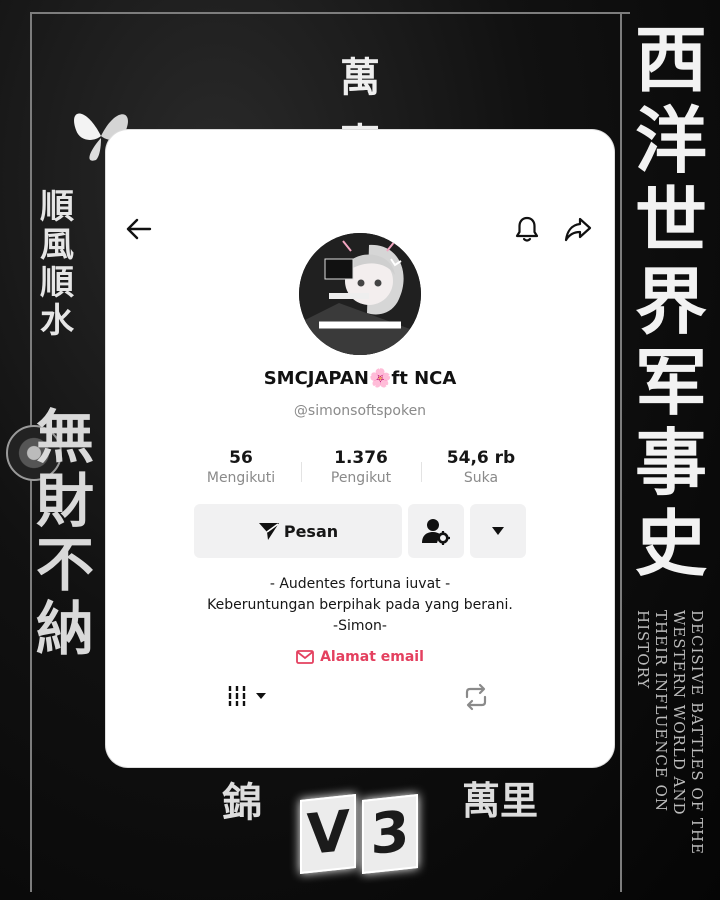 Image resolution: width=720 pixels, height=900 pixels. I want to click on left-column-small: 順 風 順 水, so click(65, 264).